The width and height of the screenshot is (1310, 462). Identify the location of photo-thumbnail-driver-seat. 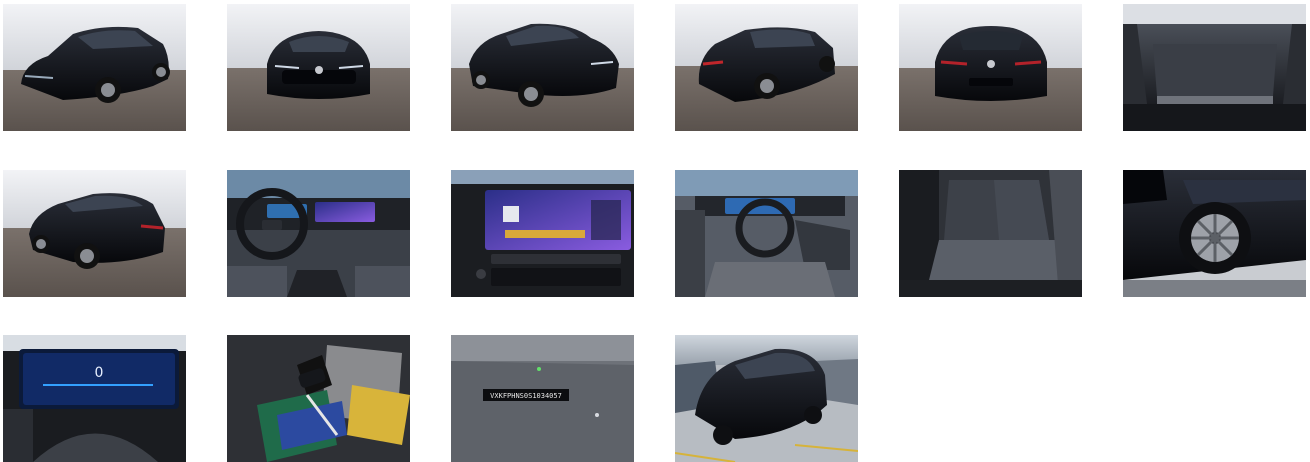
(766, 233).